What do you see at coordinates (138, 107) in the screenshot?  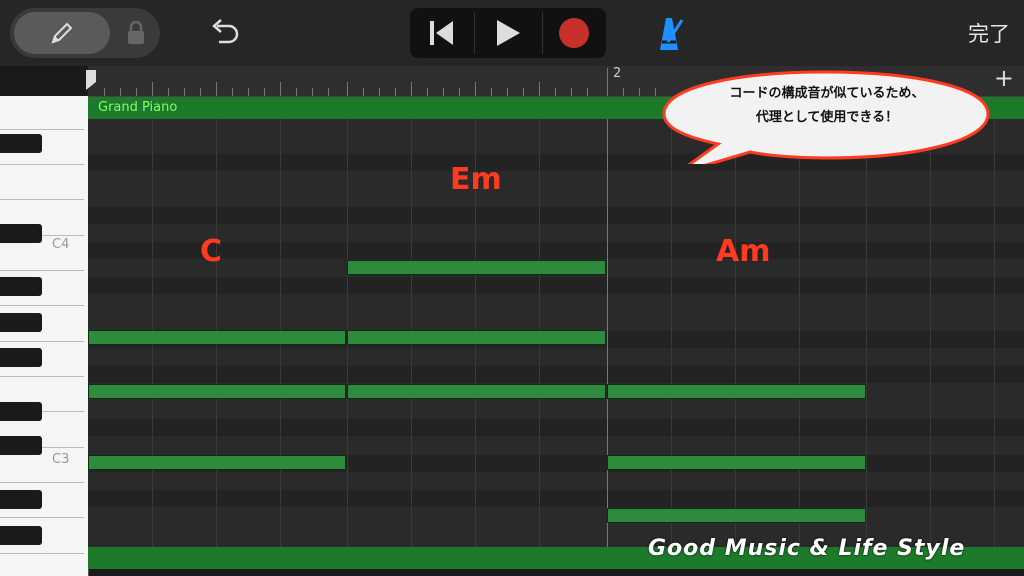 I see `track-name: Grand Piano` at bounding box center [138, 107].